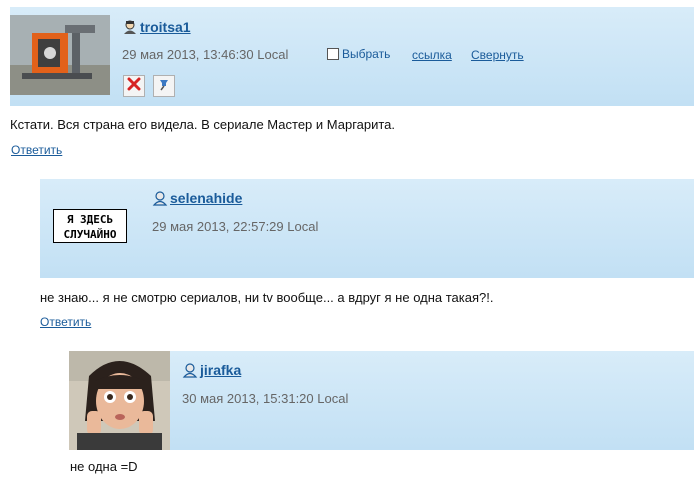  What do you see at coordinates (235, 226) in the screenshot?
I see `comment-date: 29 мая 2013, 22:57:29 Local` at bounding box center [235, 226].